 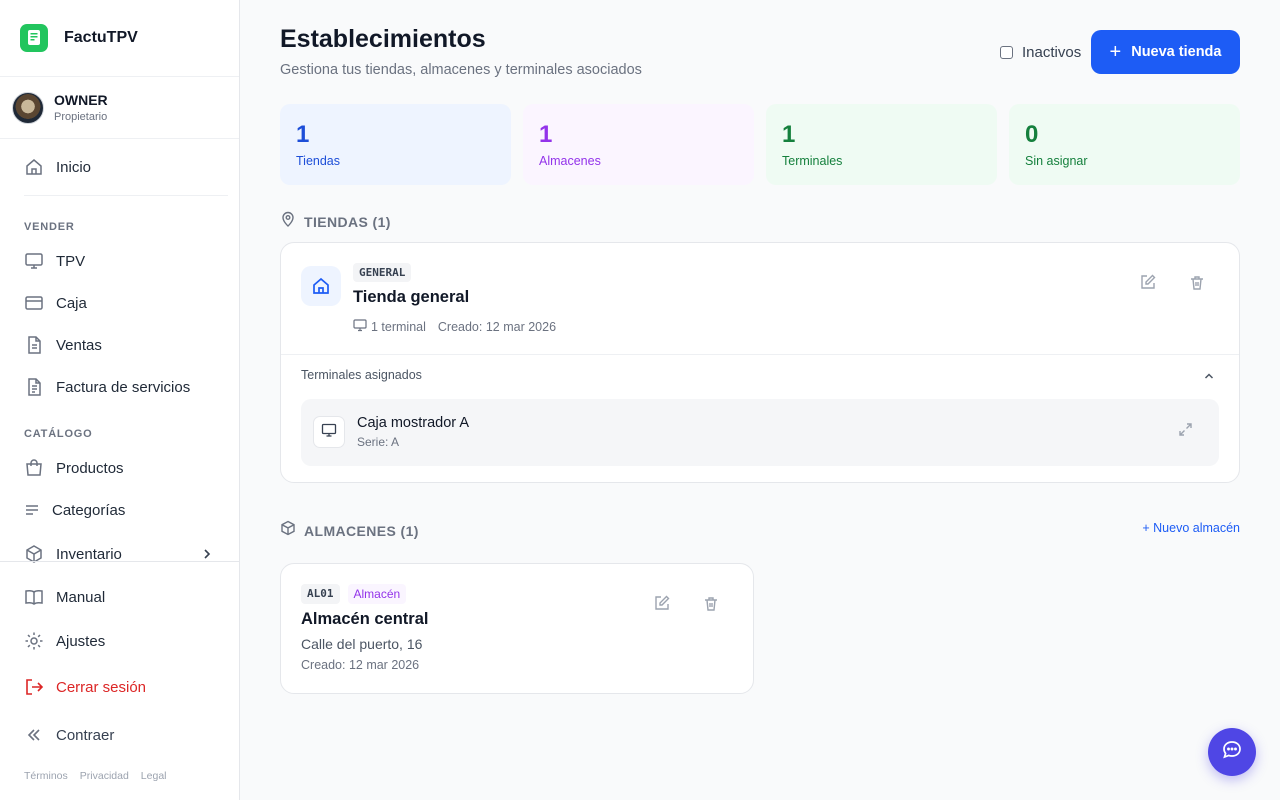 I want to click on sidebar-item-productos: Productos, so click(x=74, y=468).